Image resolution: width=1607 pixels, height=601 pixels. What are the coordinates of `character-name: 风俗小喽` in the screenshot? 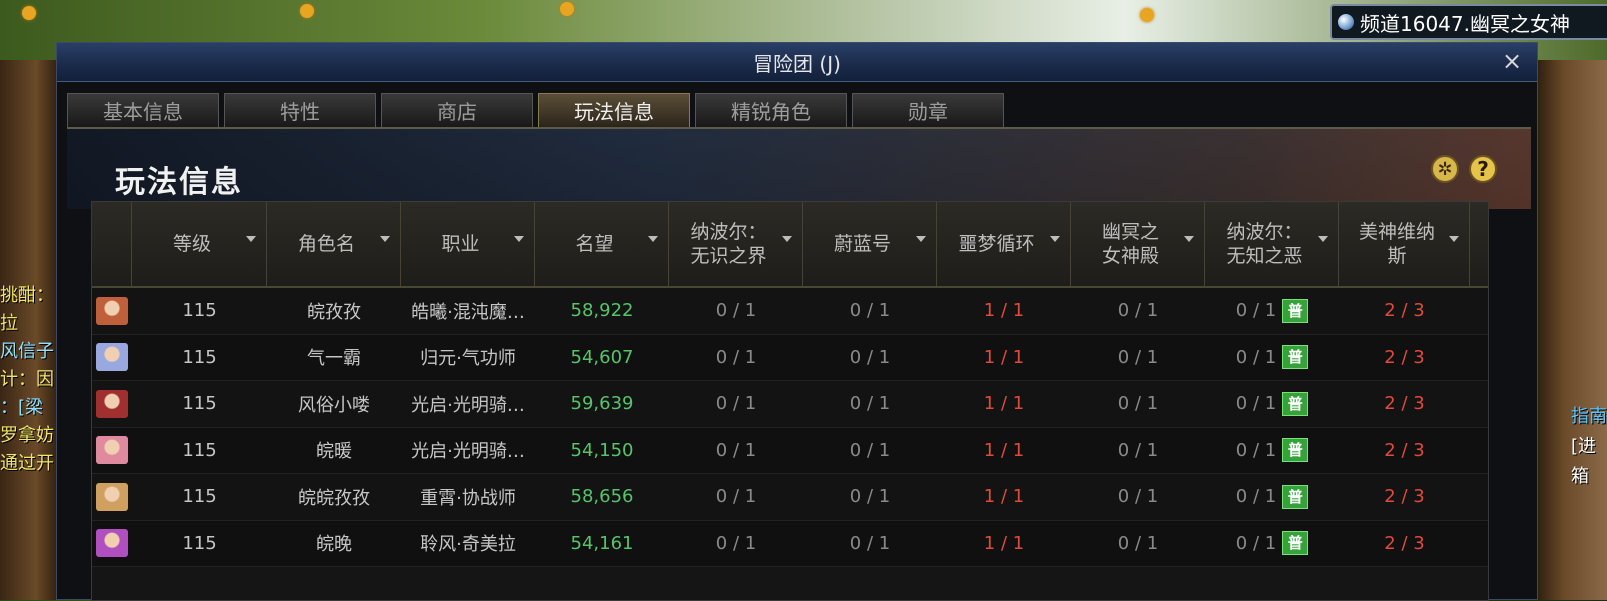 It's located at (334, 405).